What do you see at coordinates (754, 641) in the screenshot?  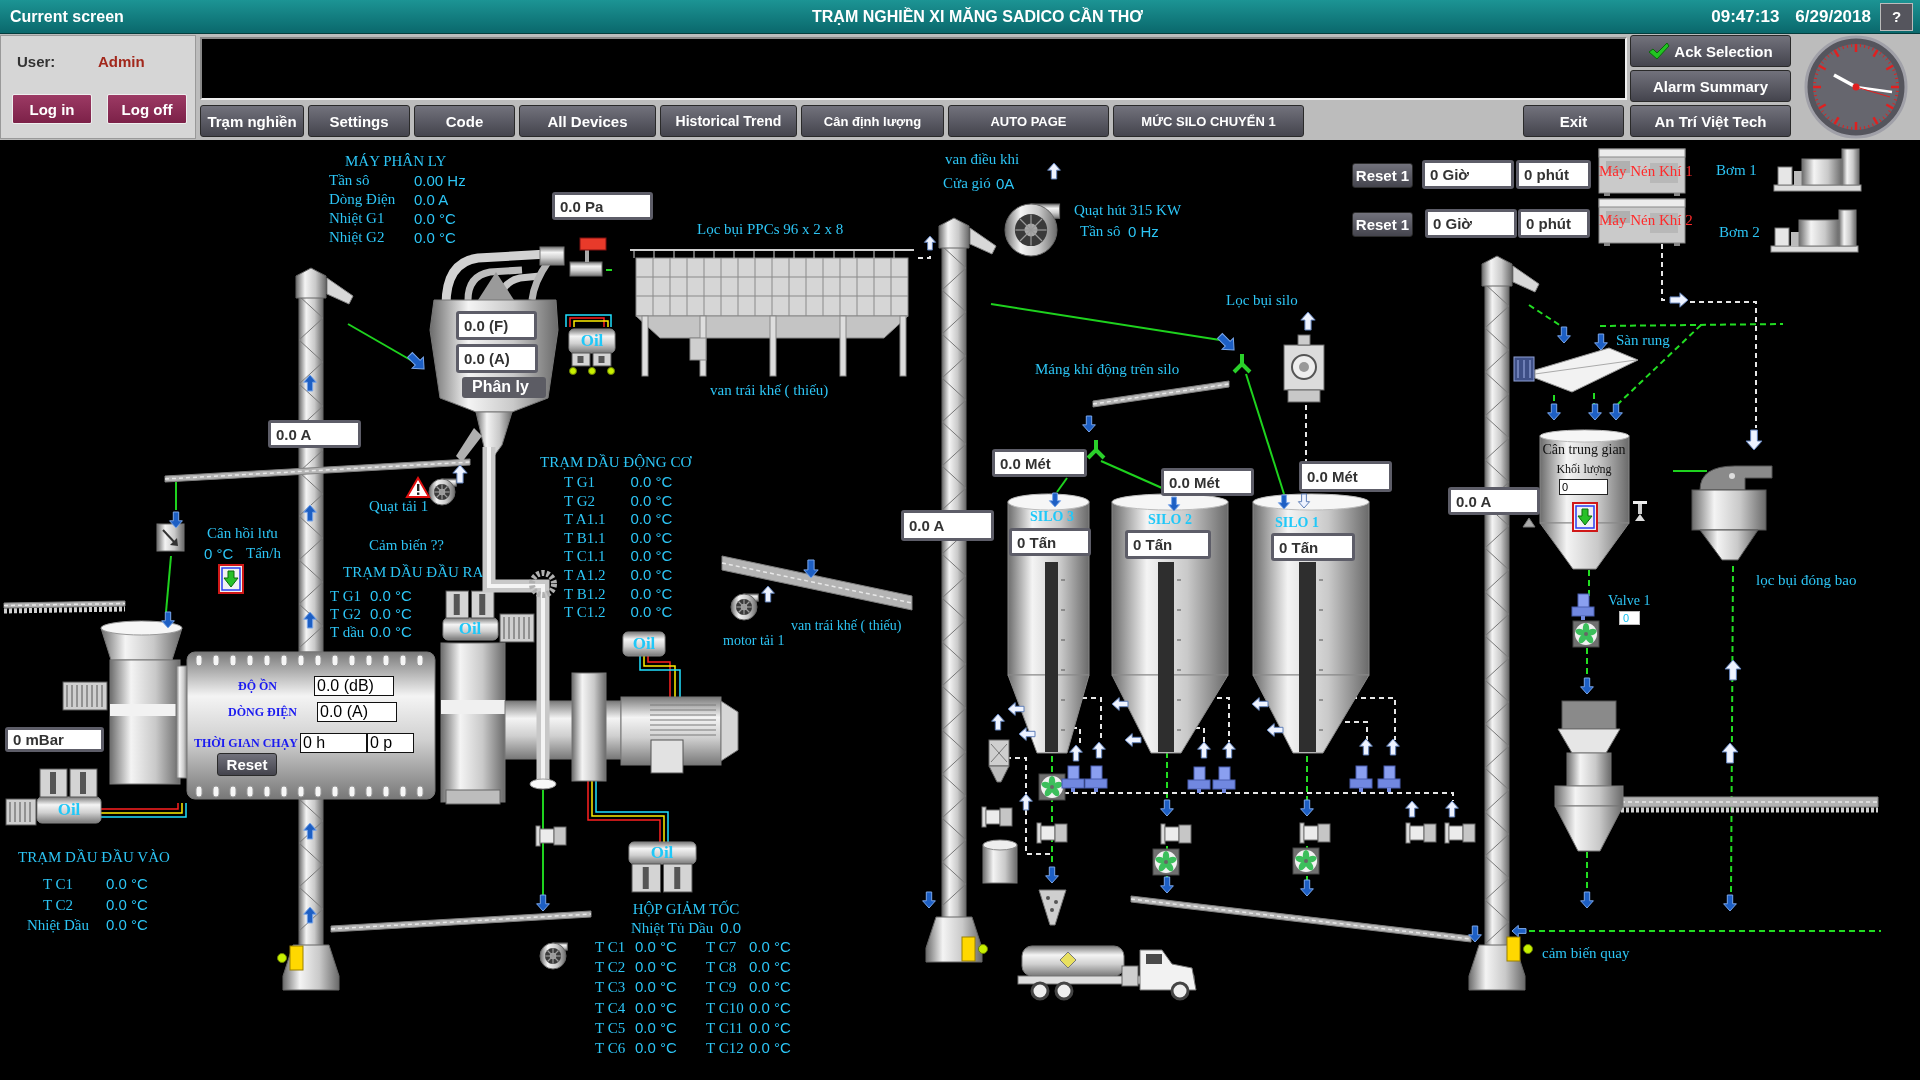 I see `equipment-label: motor tải 1` at bounding box center [754, 641].